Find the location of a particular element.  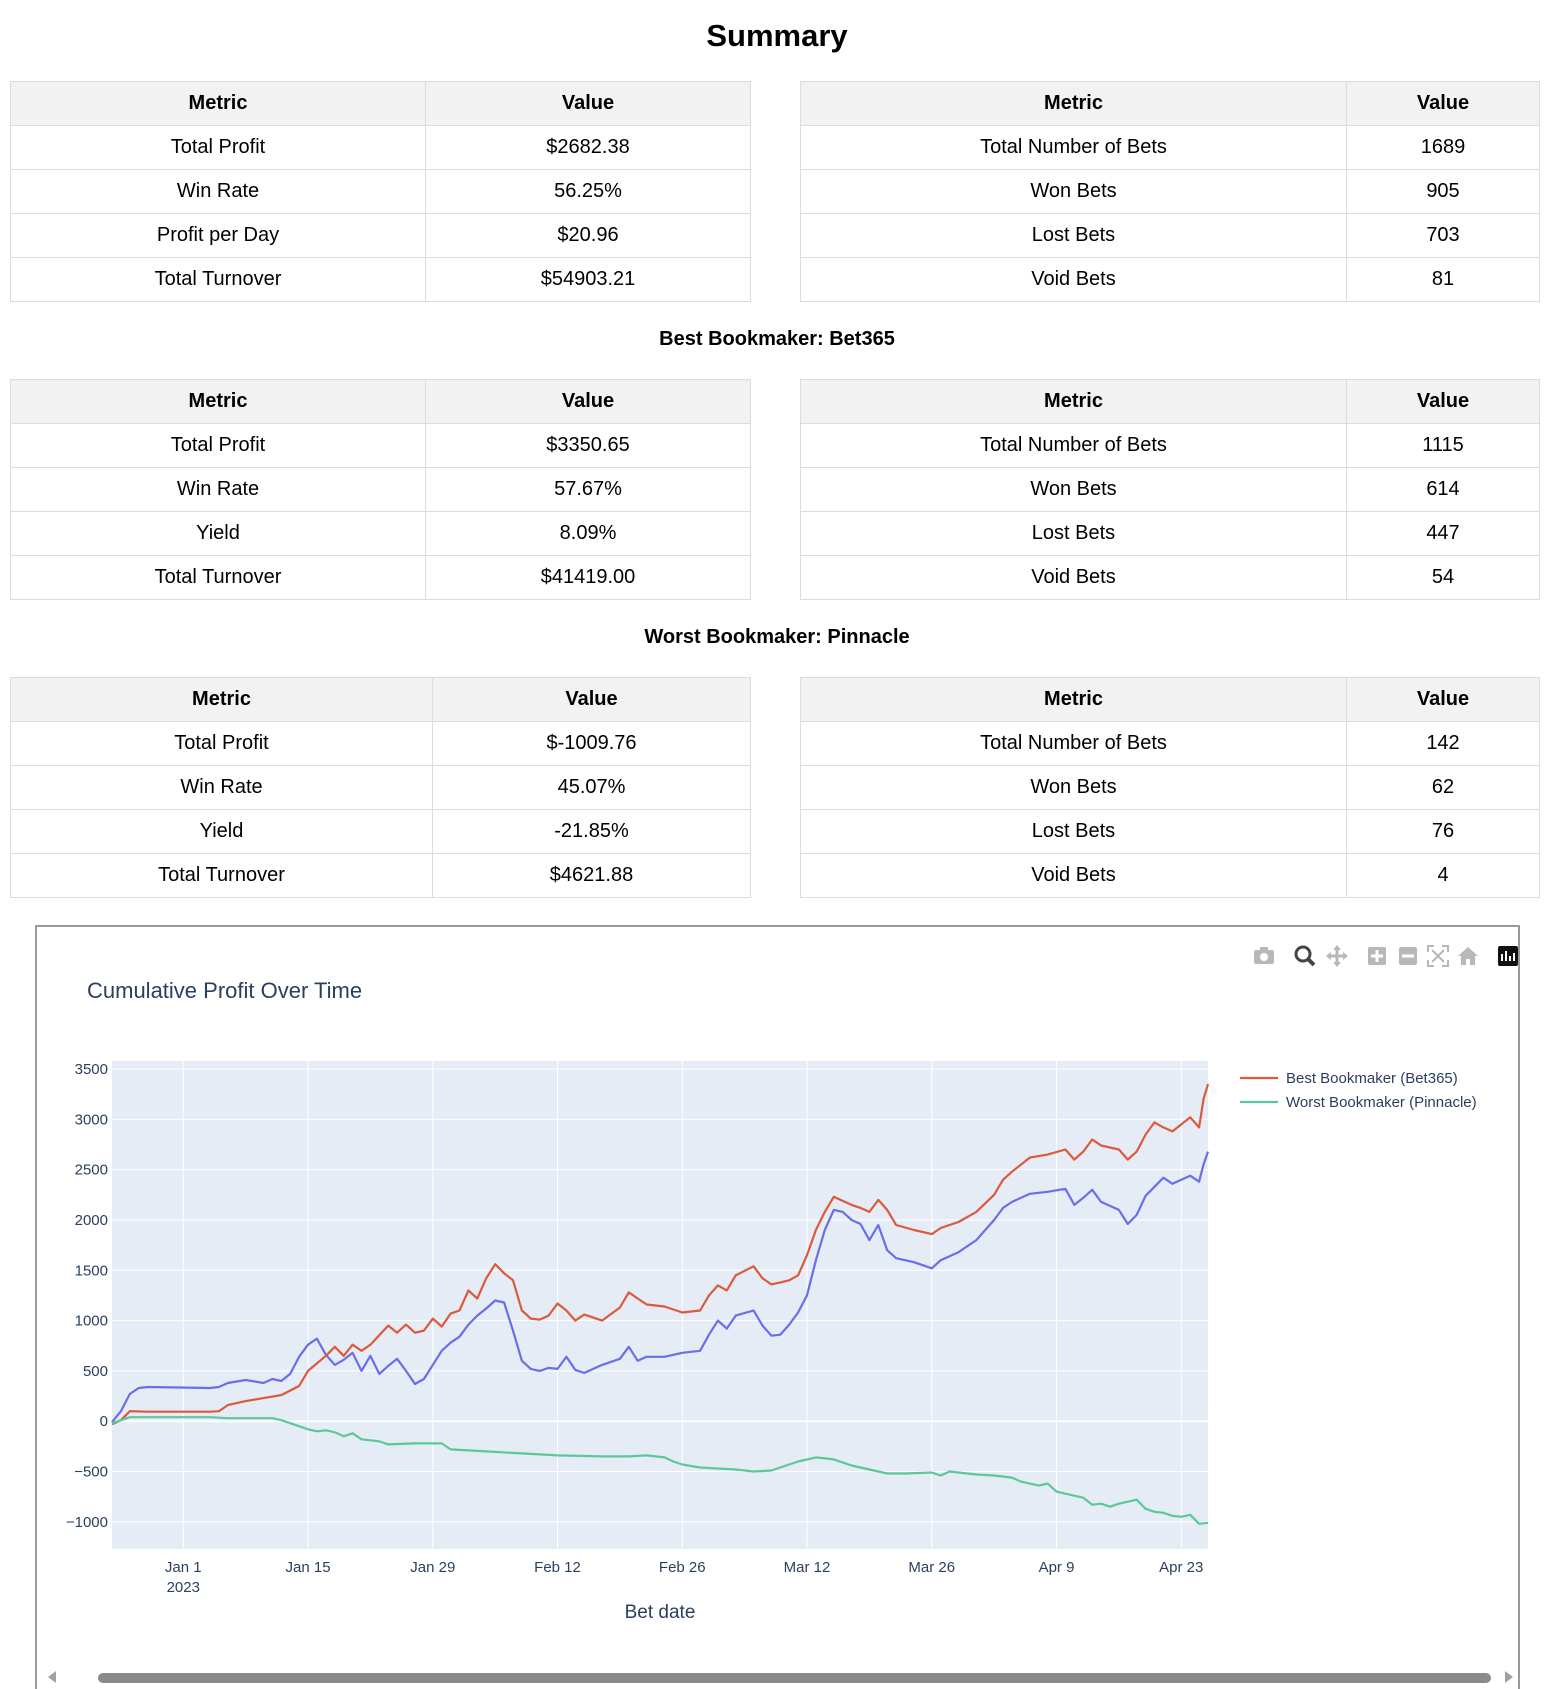

legend-item-best: Best Bookmaker (Bet365) is located at coordinates (1349, 1078).